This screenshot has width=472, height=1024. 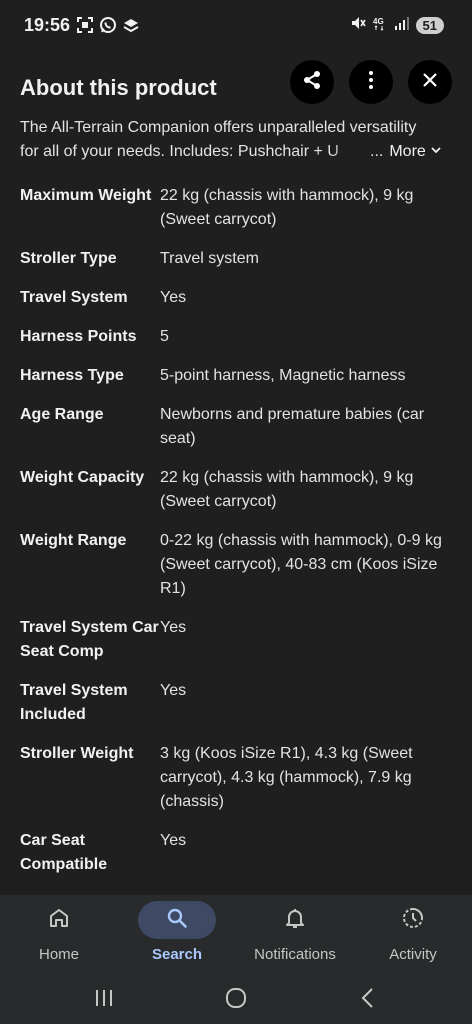 I want to click on svg-text: 4G, so click(x=378, y=21).